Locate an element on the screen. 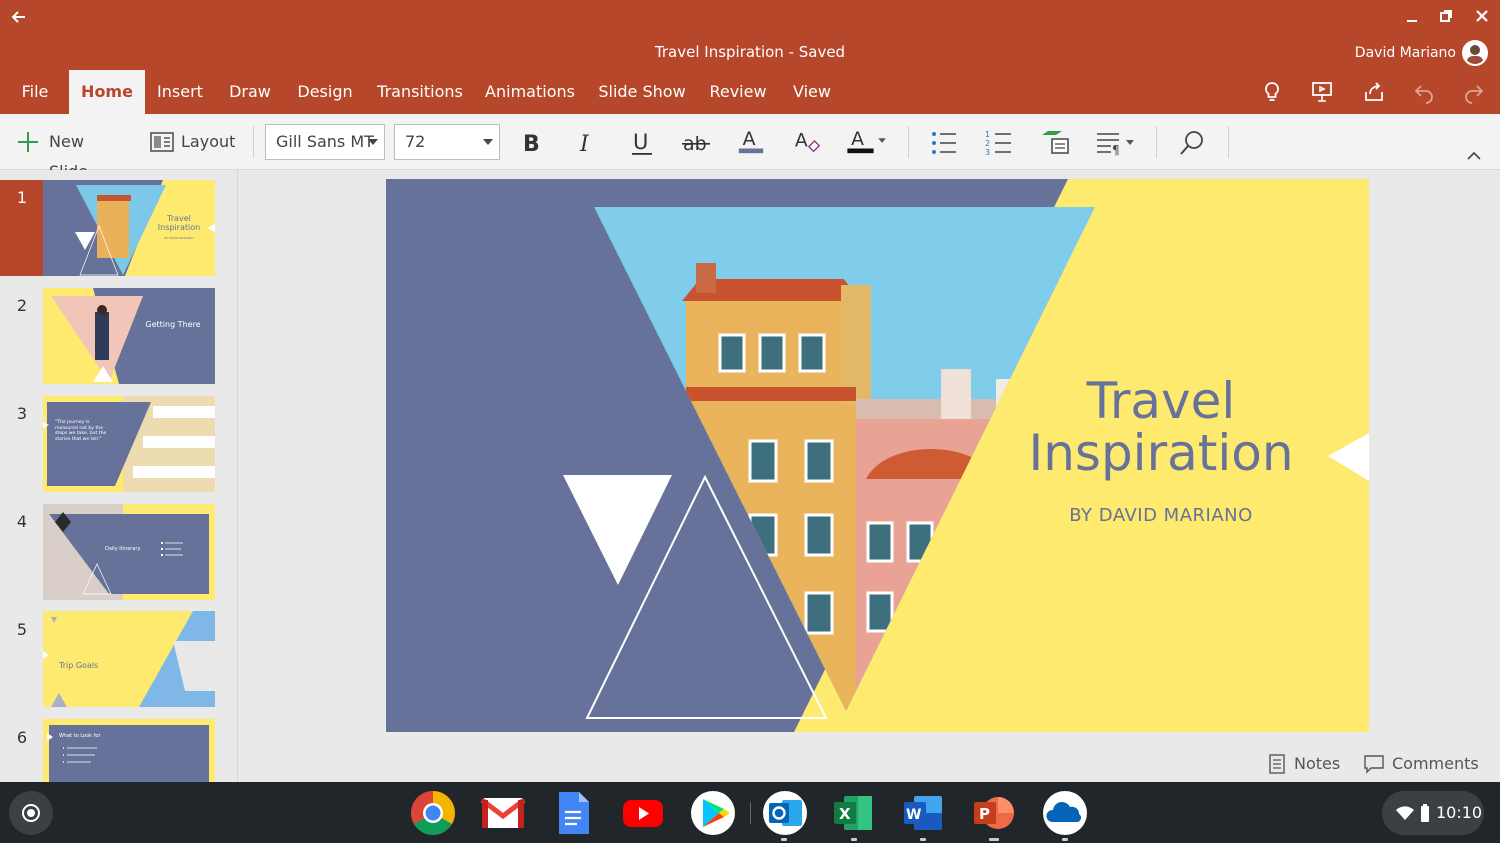 This screenshot has width=1500, height=843. system-tray: 10:10 is located at coordinates (1433, 813).